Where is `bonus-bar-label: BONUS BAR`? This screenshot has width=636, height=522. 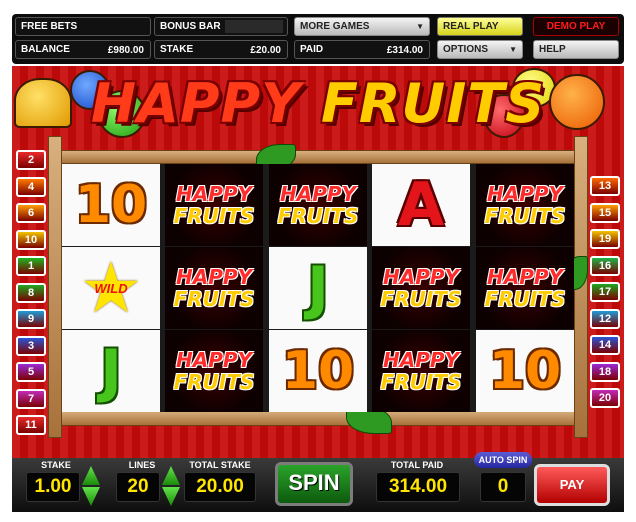 bonus-bar-label: BONUS BAR is located at coordinates (190, 26).